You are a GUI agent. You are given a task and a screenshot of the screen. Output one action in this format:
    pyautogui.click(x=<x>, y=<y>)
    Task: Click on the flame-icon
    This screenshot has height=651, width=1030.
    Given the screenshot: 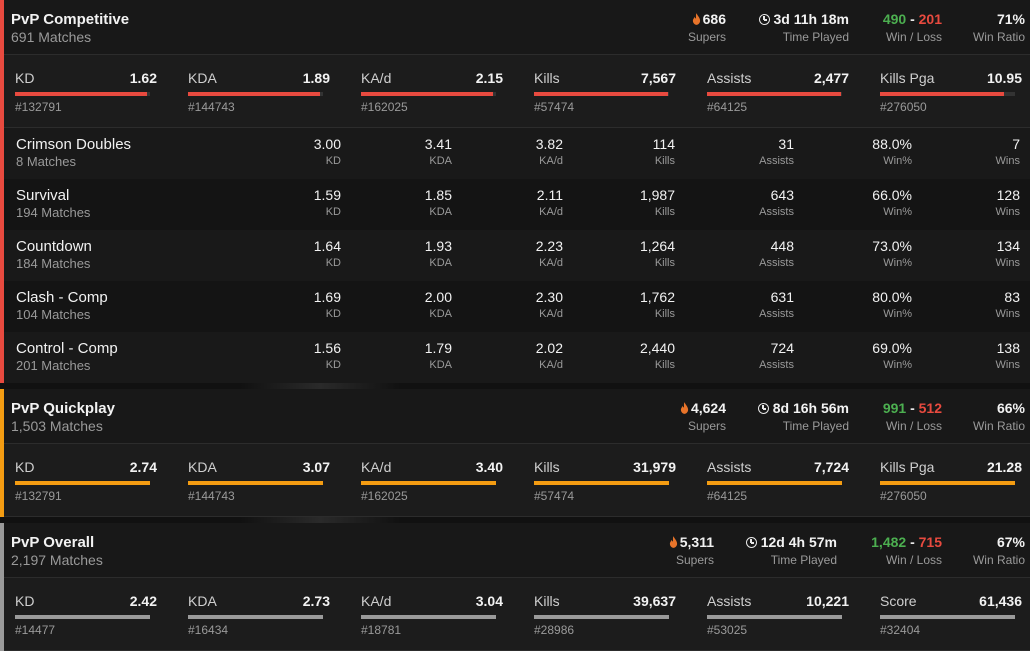 What is the action you would take?
    pyautogui.click(x=673, y=542)
    